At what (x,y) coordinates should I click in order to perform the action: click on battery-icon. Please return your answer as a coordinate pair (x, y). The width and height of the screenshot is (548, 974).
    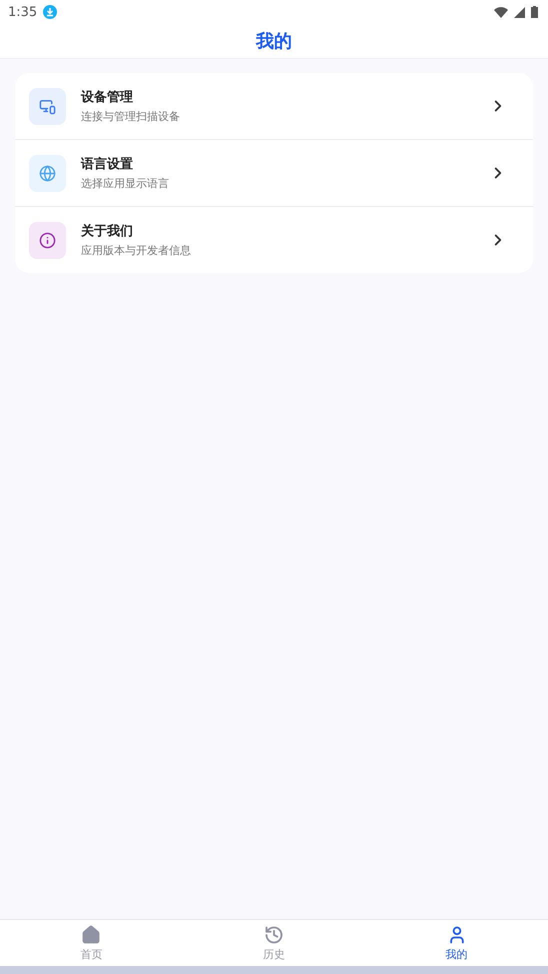
    Looking at the image, I should click on (534, 12).